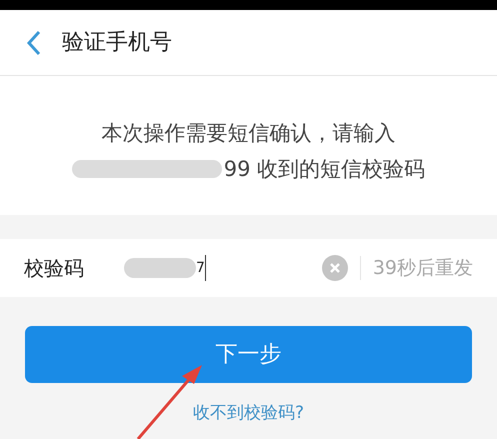 The height and width of the screenshot is (439, 497). I want to click on help-link: 收不到校验码?, so click(248, 413).